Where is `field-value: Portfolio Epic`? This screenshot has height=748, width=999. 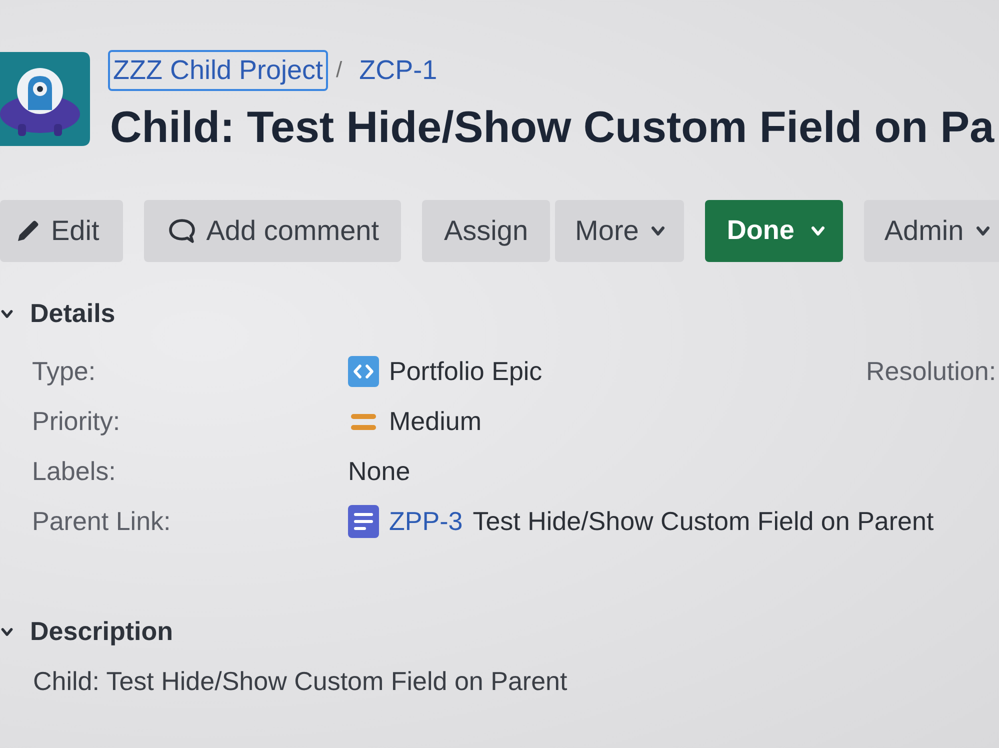
field-value: Portfolio Epic is located at coordinates (465, 372).